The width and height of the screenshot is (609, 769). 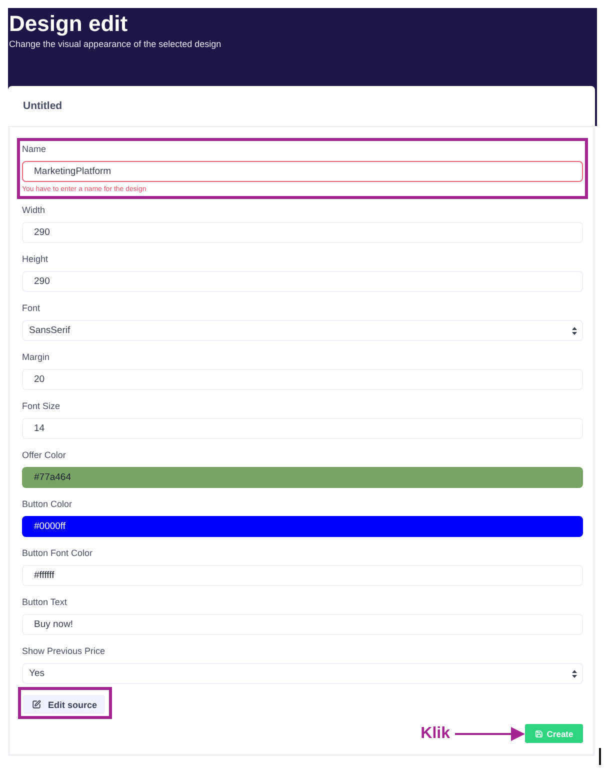 What do you see at coordinates (303, 379) in the screenshot?
I see `input-field: 20` at bounding box center [303, 379].